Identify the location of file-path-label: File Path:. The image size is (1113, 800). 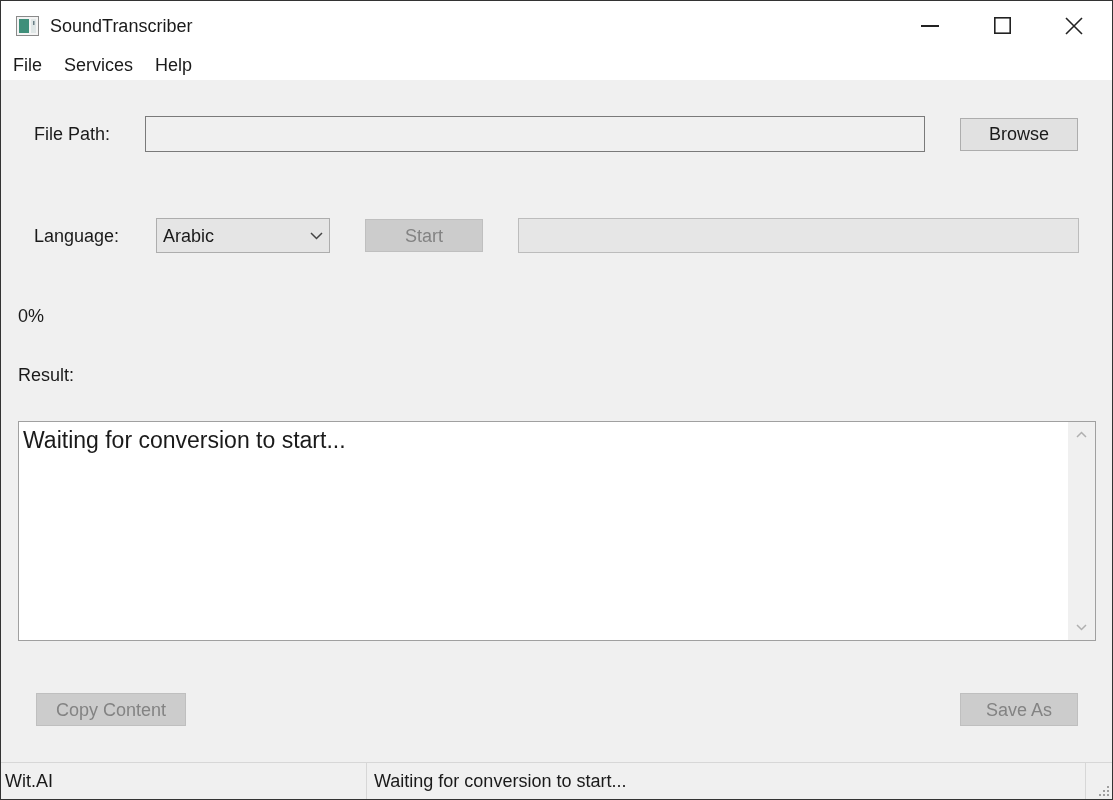
(73, 134).